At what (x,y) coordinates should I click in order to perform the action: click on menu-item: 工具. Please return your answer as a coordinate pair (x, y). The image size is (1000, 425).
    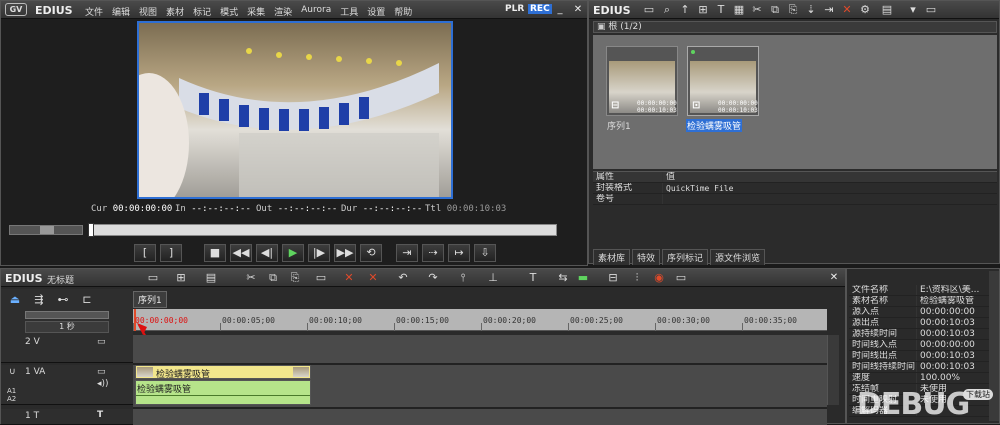
    Looking at the image, I should click on (349, 11).